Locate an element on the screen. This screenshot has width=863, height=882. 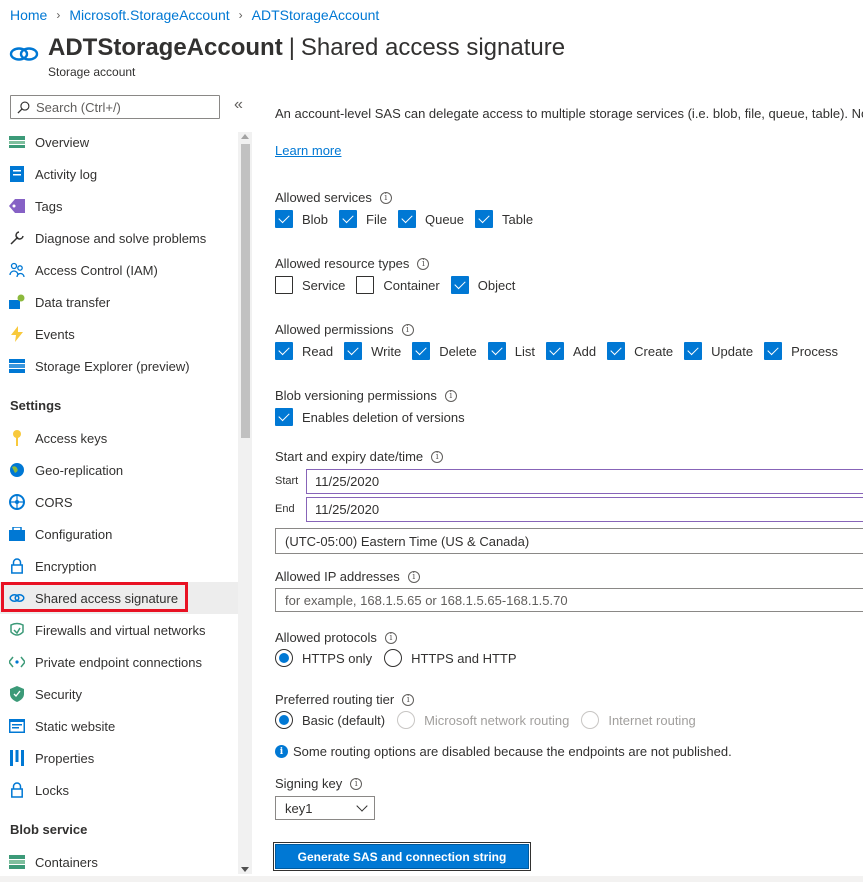
signing-key-select: key1 is located at coordinates (325, 808).